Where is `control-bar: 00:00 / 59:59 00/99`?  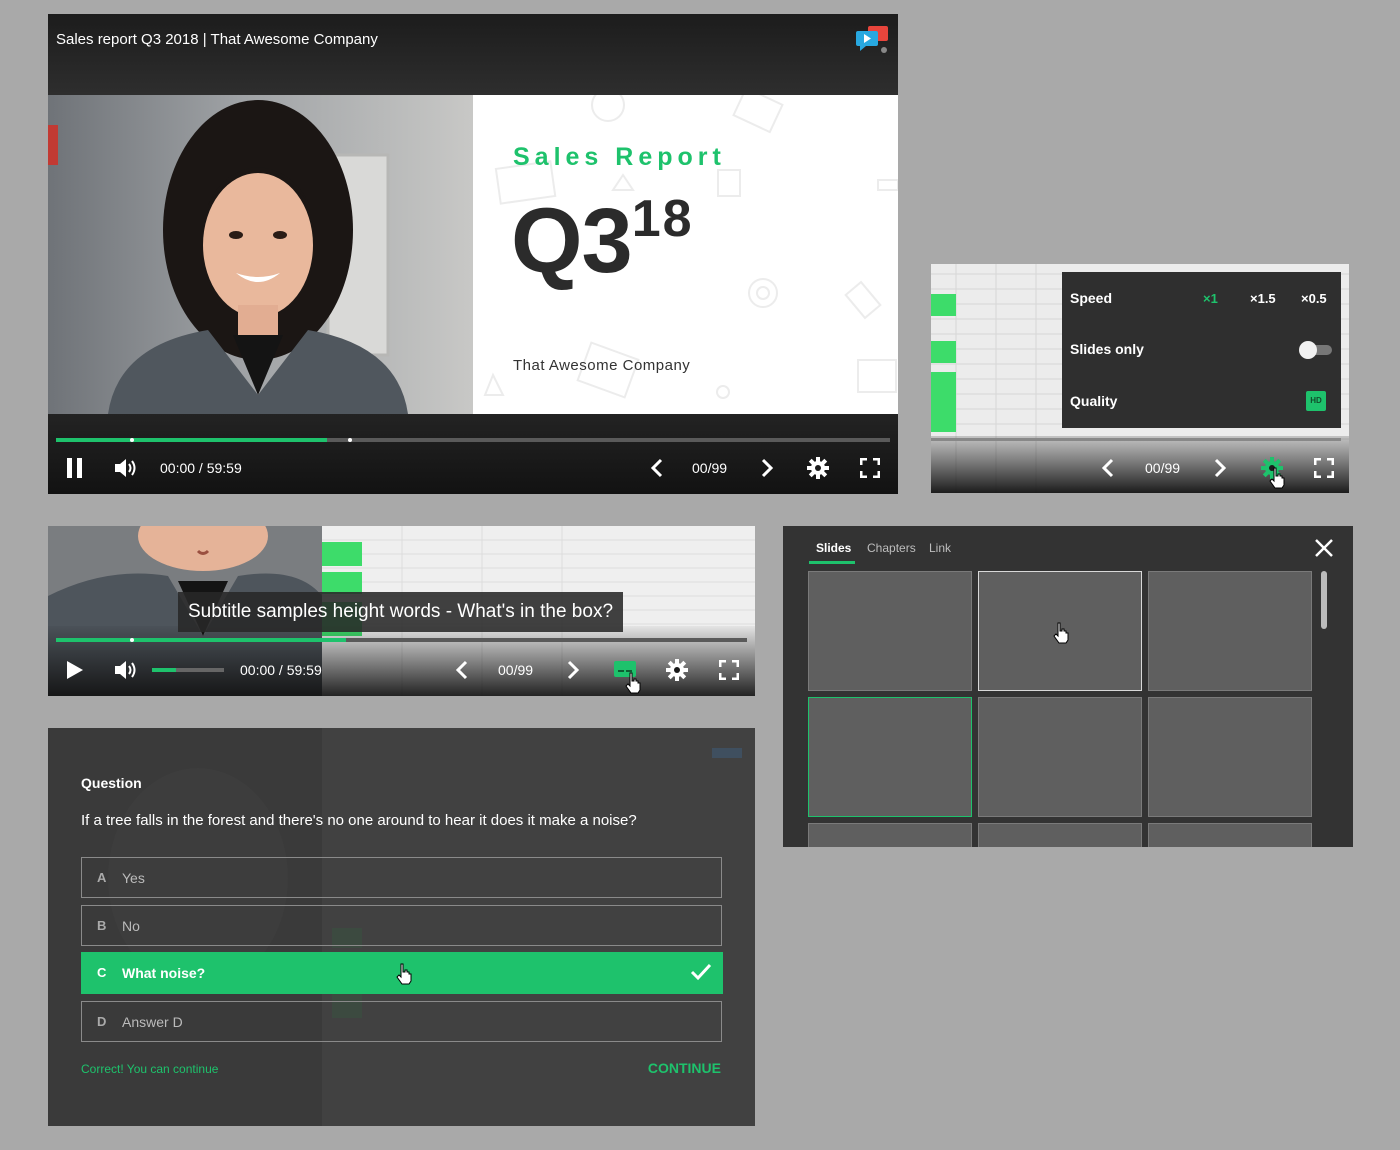 control-bar: 00:00 / 59:59 00/99 is located at coordinates (473, 454).